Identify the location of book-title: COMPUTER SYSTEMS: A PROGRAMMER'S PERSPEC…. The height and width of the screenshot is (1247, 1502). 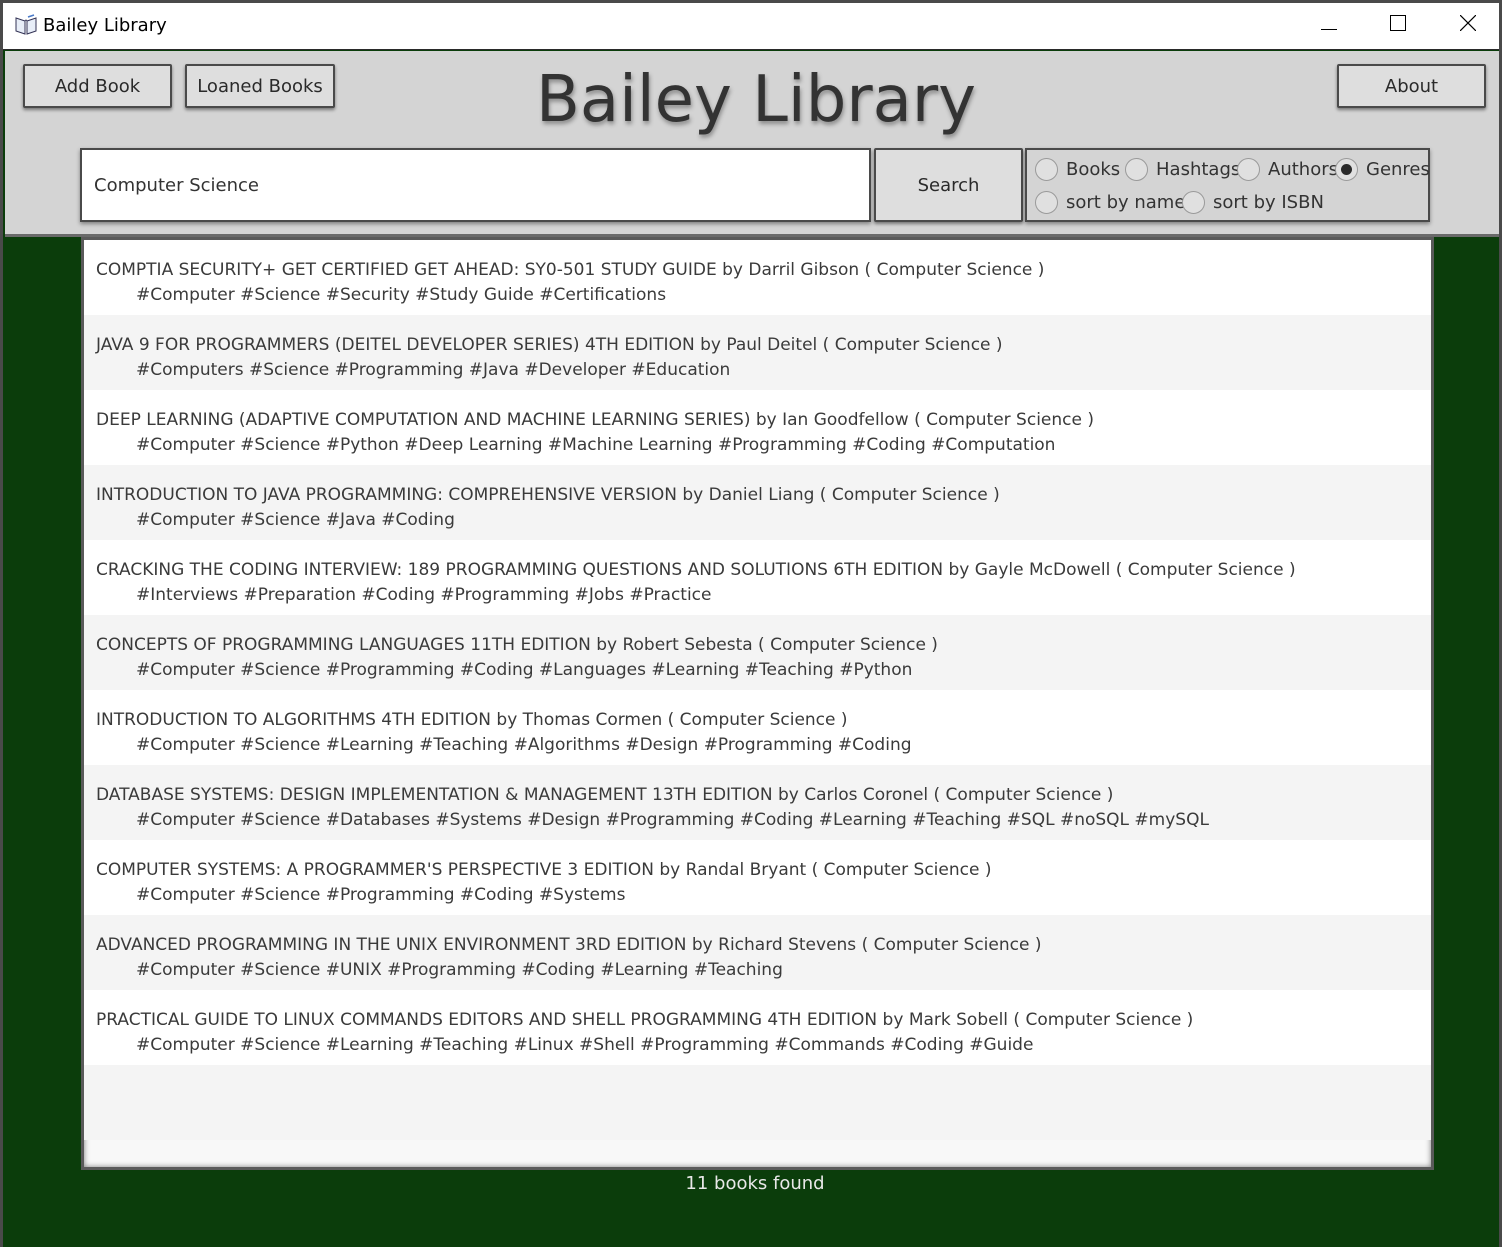
(544, 870).